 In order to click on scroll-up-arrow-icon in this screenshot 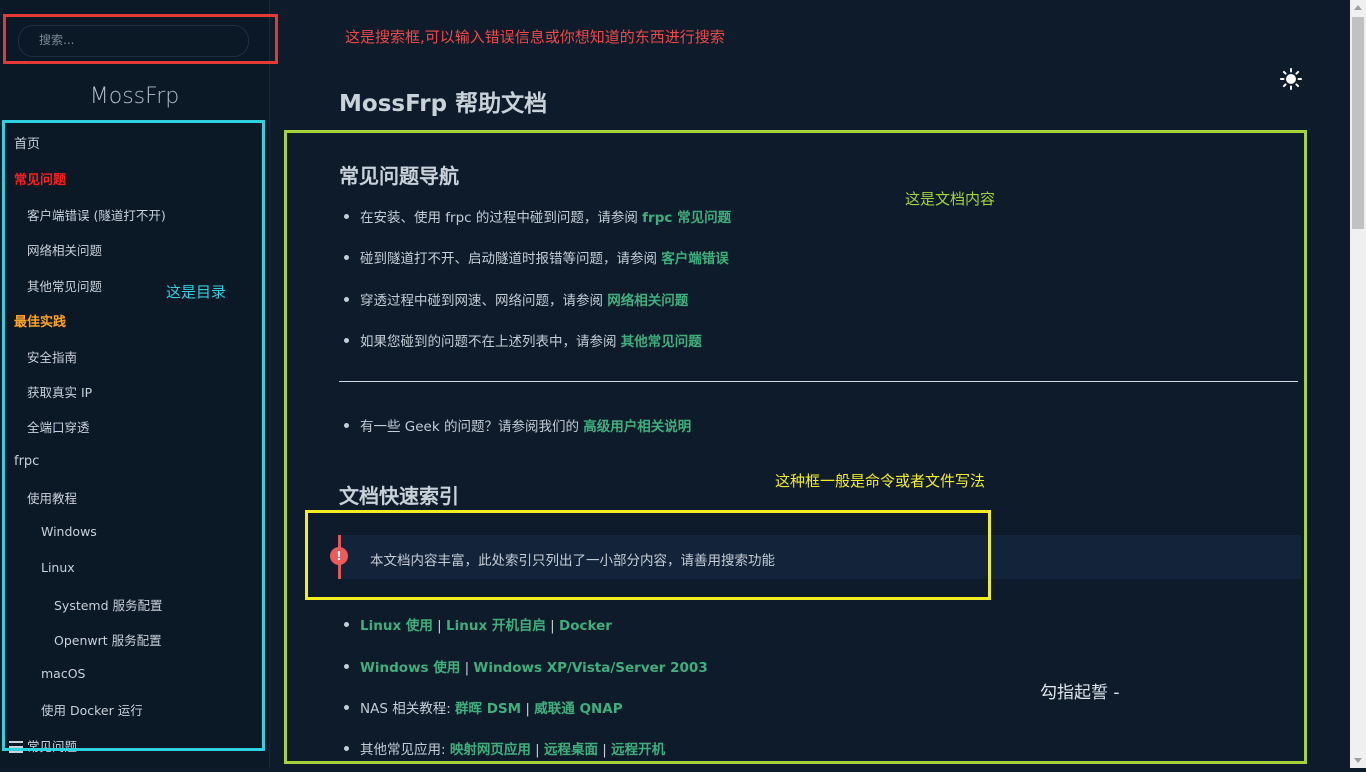, I will do `click(1358, 8)`.